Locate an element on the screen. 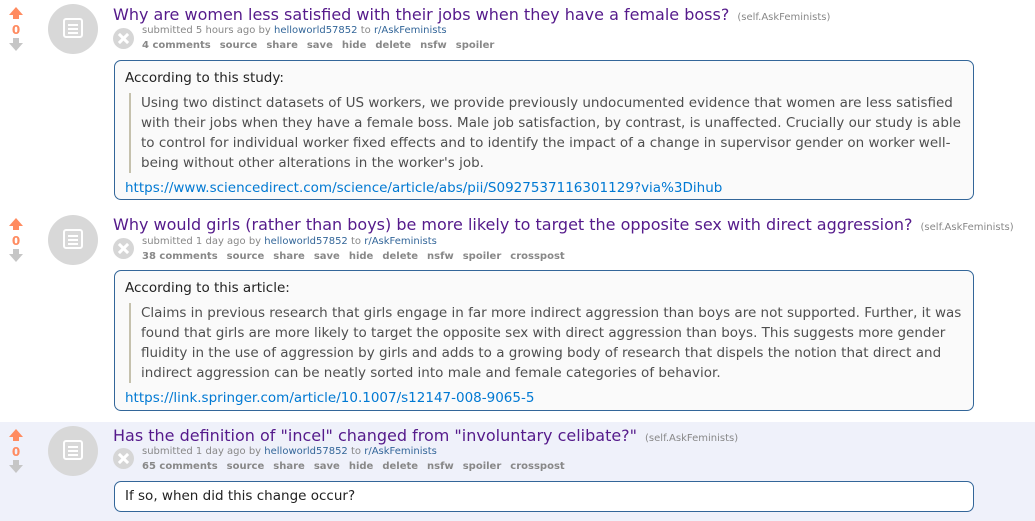  selftext-intro: According to this study: is located at coordinates (204, 78).